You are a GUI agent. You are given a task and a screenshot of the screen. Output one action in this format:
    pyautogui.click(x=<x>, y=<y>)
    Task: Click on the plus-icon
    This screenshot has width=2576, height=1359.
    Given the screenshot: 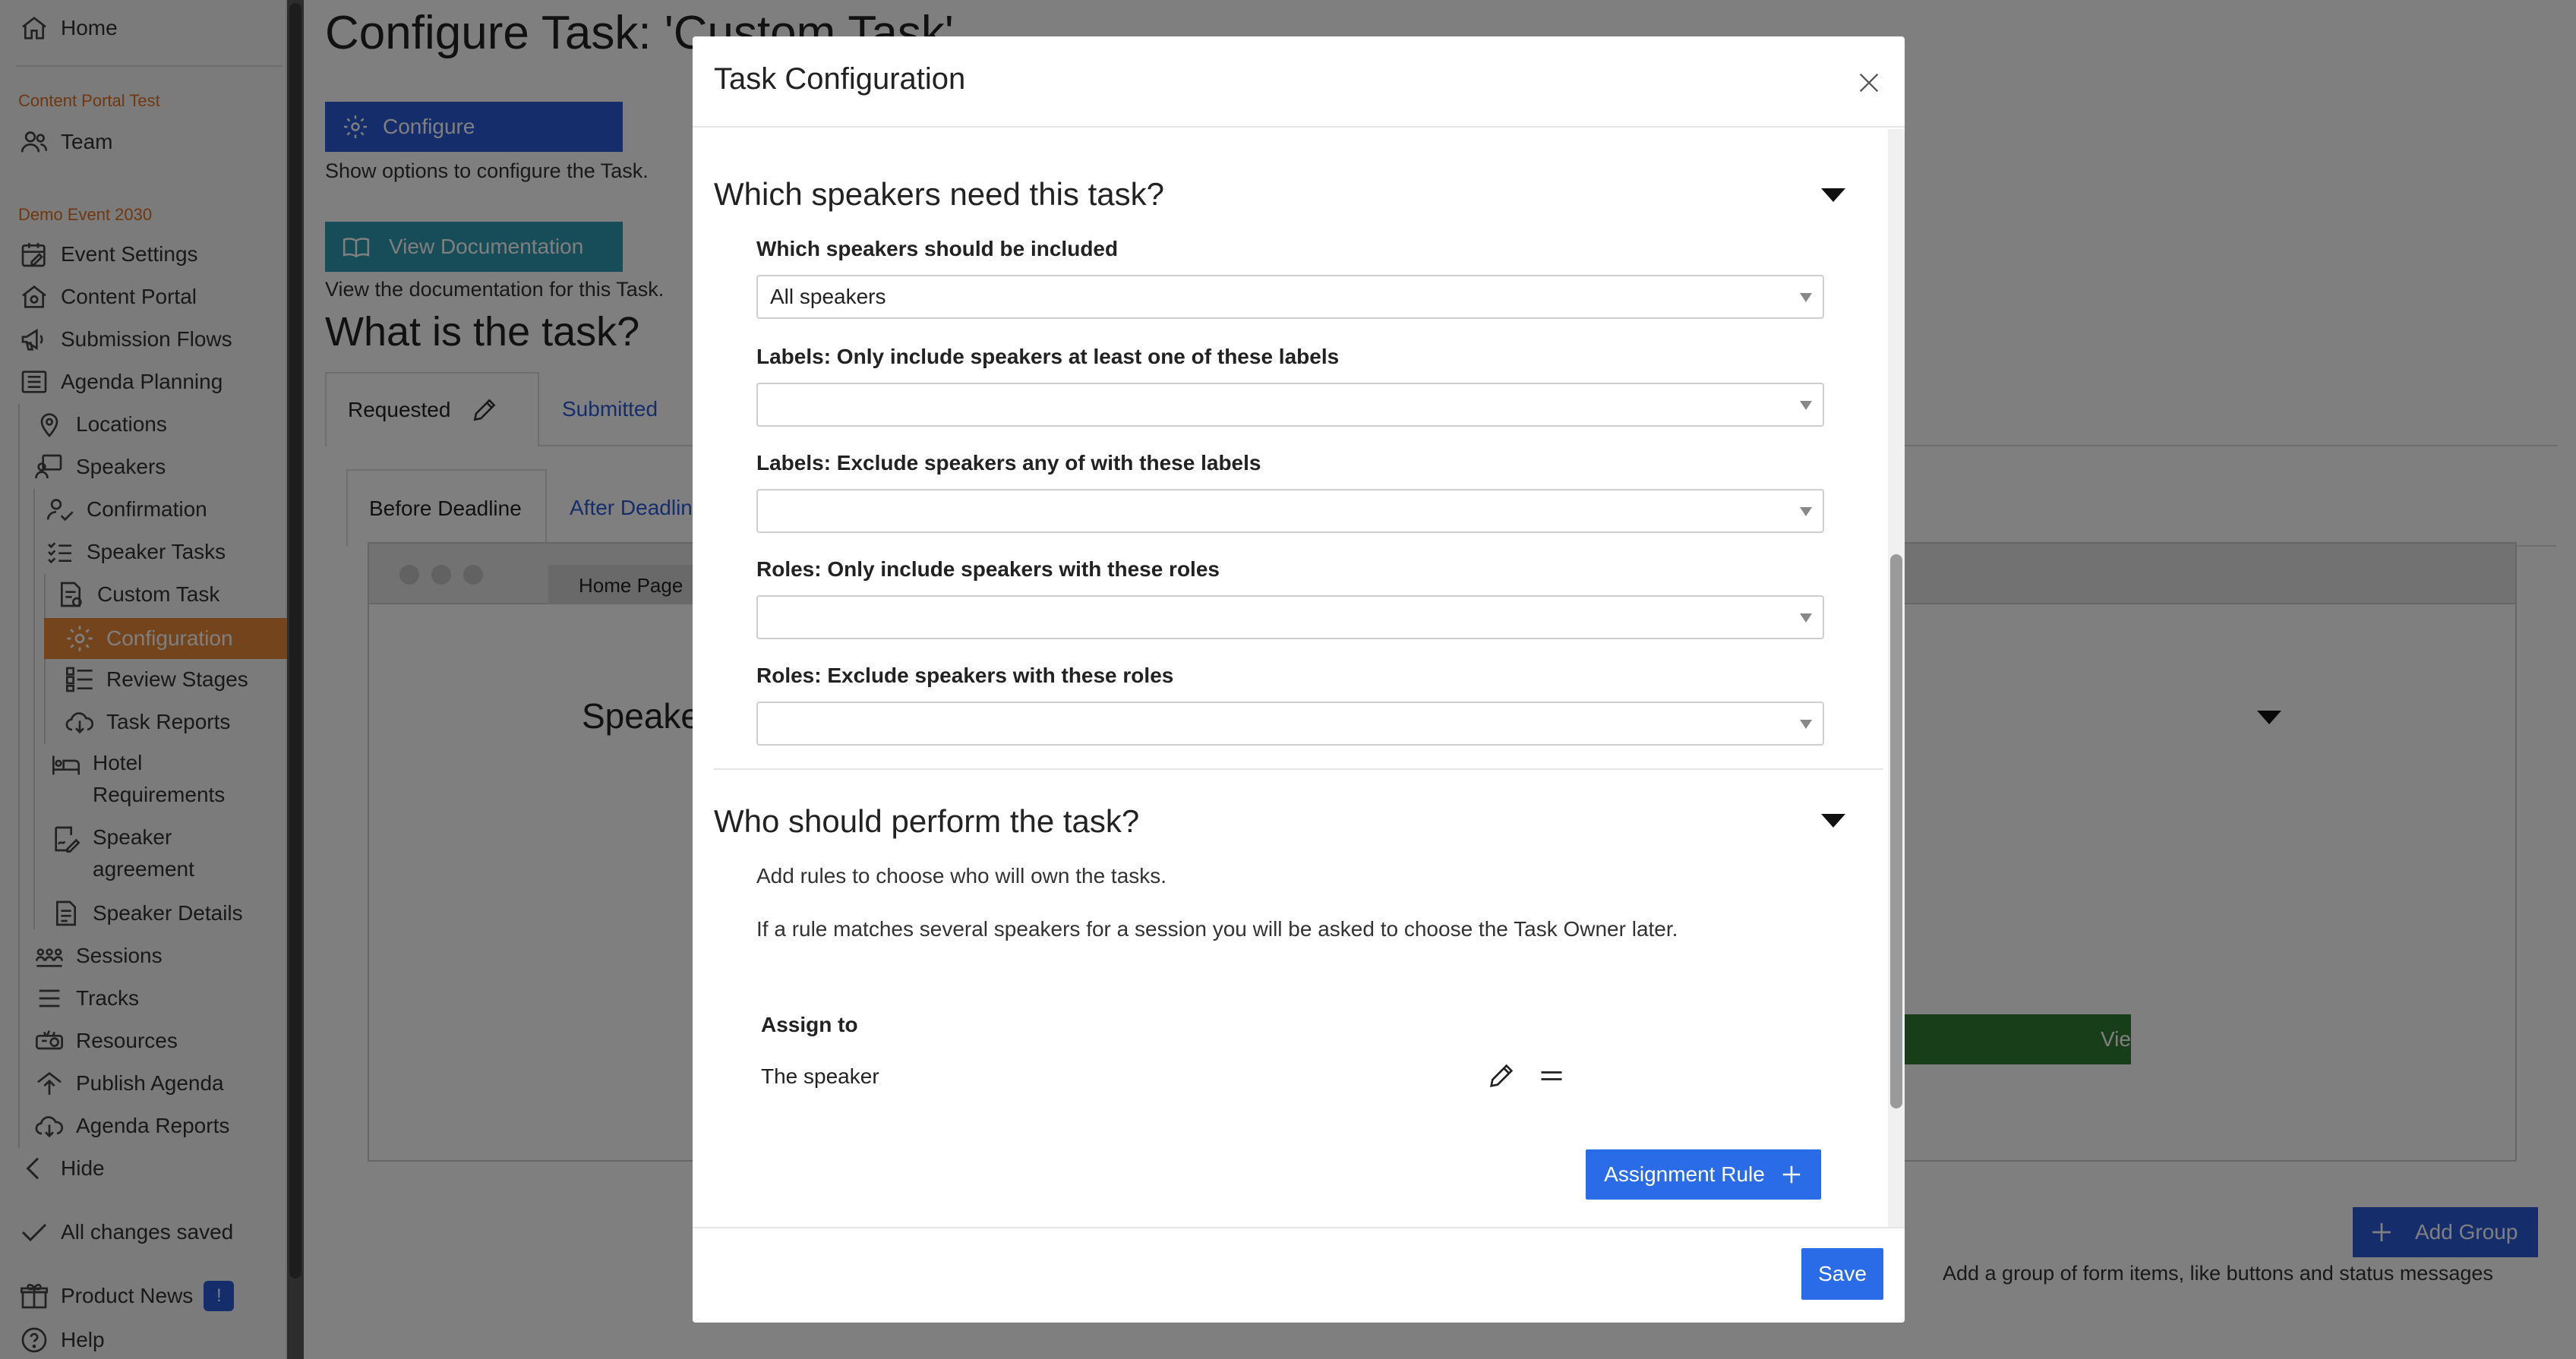 What is the action you would take?
    pyautogui.click(x=1792, y=1174)
    